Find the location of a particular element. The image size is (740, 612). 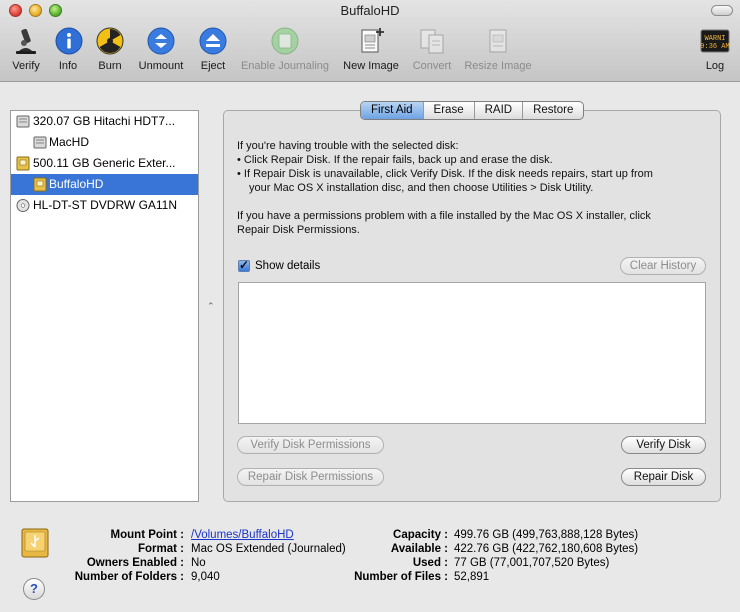

log-button: WARNI 9:36 AM Log is located at coordinates (715, 49).